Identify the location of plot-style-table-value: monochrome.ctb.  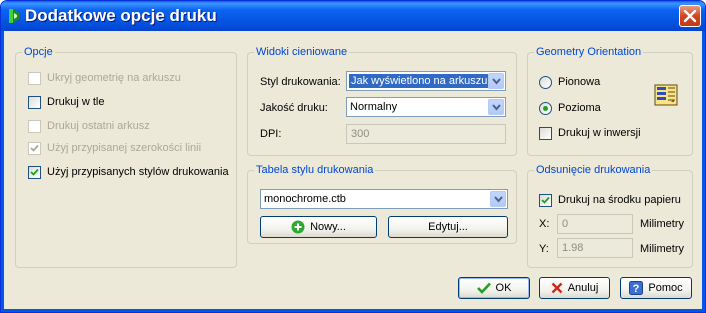
(305, 199).